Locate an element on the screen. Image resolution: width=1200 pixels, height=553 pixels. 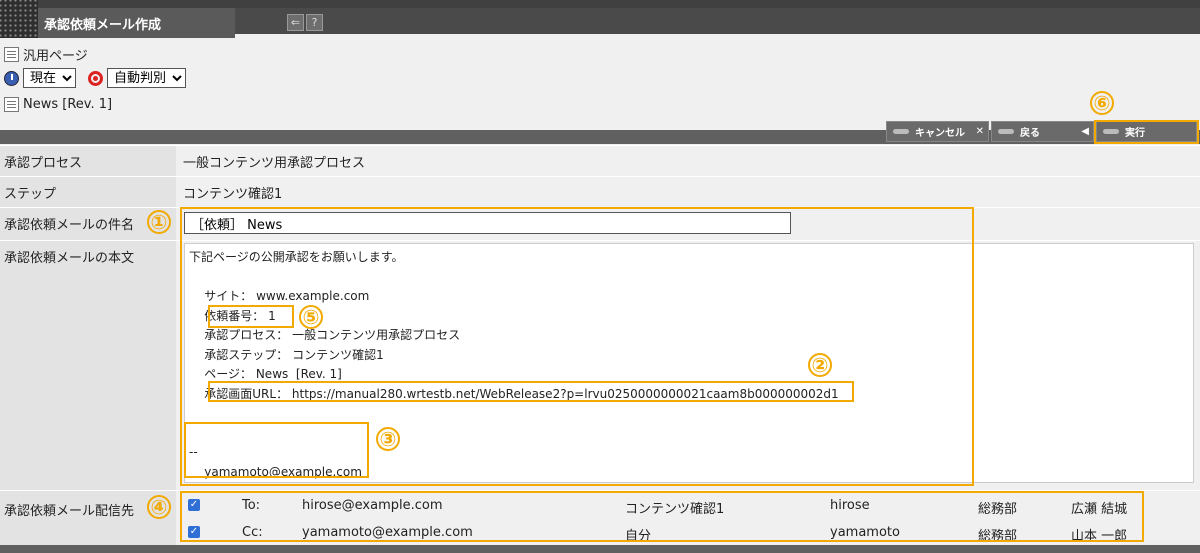
window-title: 承認依頼メール作成 is located at coordinates (103, 25).